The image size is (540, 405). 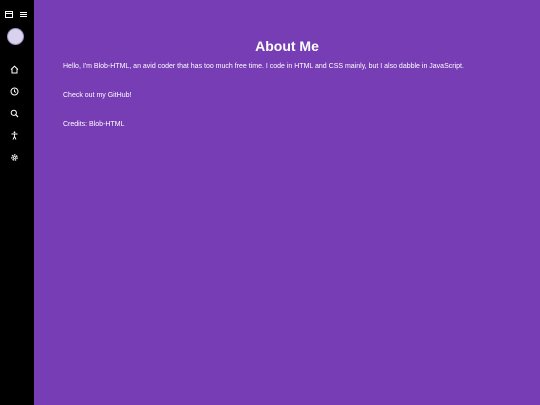 I want to click on settings-icon, so click(x=14, y=158).